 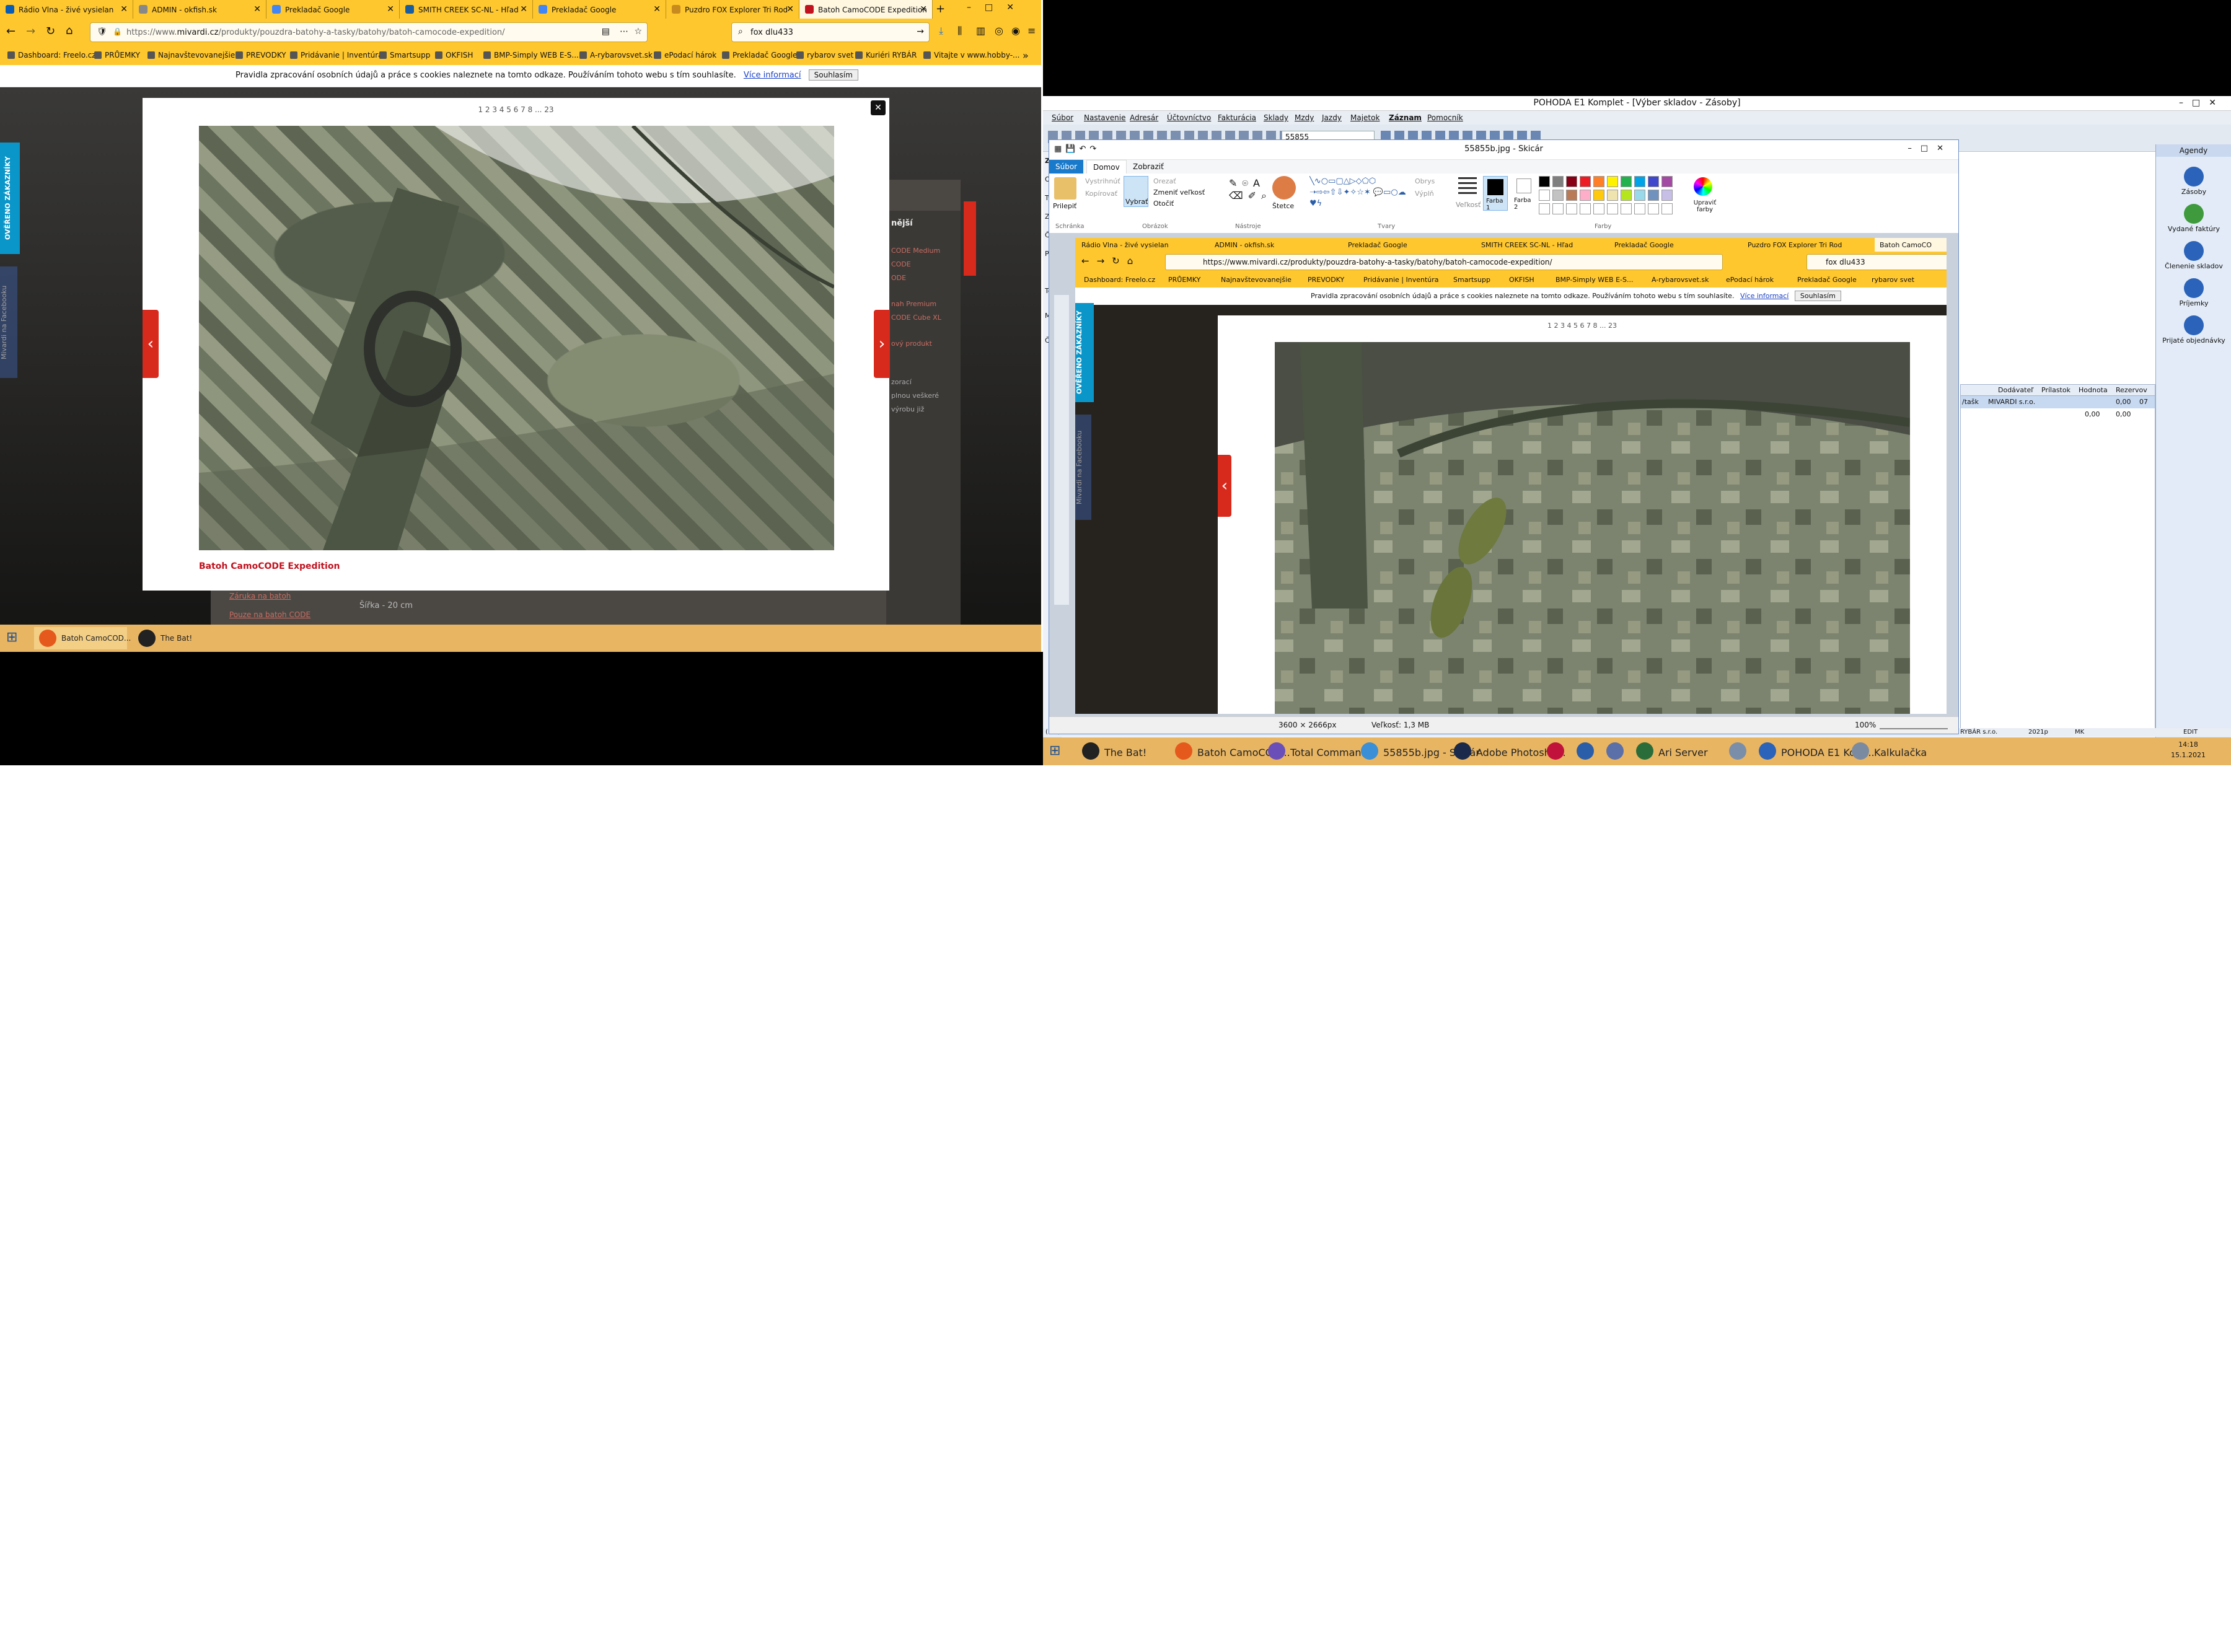 I want to click on bookmark-item: ePodací hárok, so click(x=685, y=55).